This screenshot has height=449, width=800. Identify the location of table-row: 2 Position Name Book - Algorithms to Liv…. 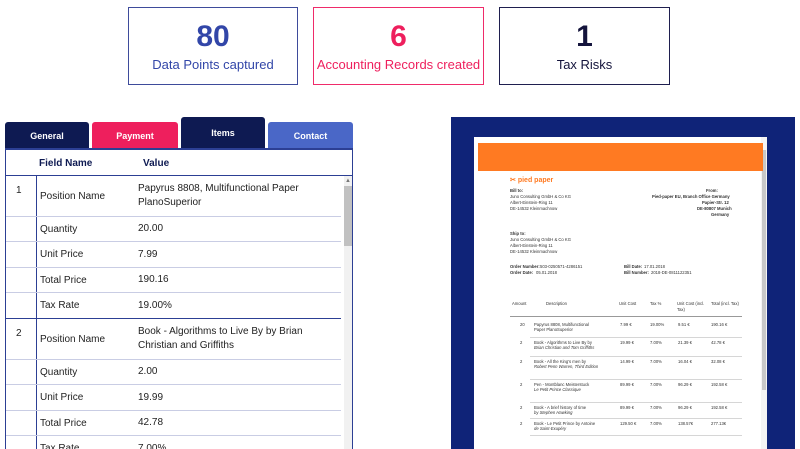
(173, 339).